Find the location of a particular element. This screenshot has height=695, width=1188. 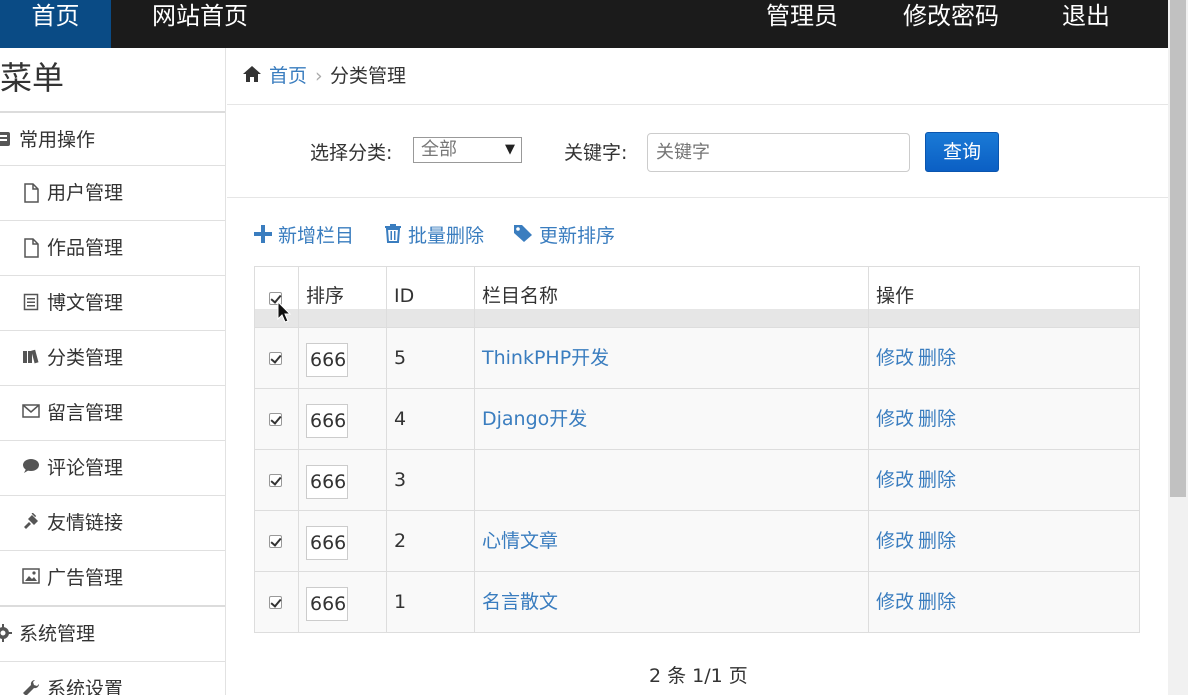

sidebar-item-links: 友情链接 is located at coordinates (112, 522).